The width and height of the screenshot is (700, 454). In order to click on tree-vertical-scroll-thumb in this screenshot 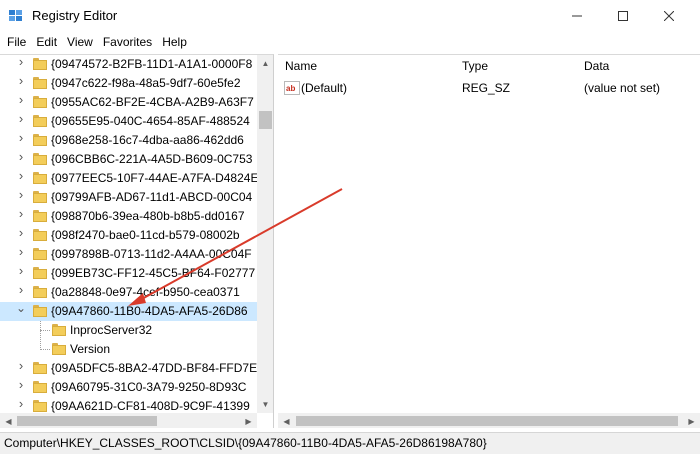, I will do `click(265, 120)`.